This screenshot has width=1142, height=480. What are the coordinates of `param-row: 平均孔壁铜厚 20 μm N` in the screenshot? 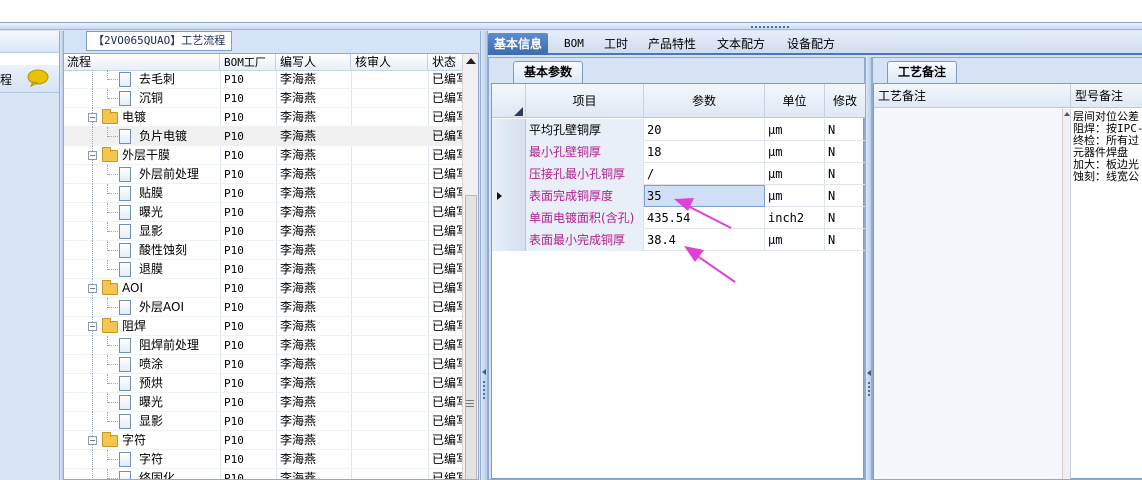 It's located at (678, 130).